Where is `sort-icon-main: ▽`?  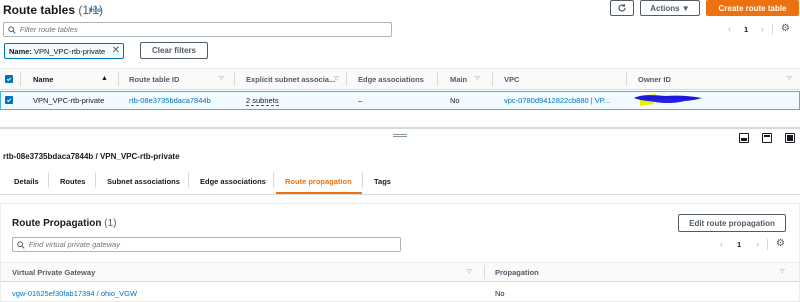
sort-icon-main: ▽ is located at coordinates (477, 78).